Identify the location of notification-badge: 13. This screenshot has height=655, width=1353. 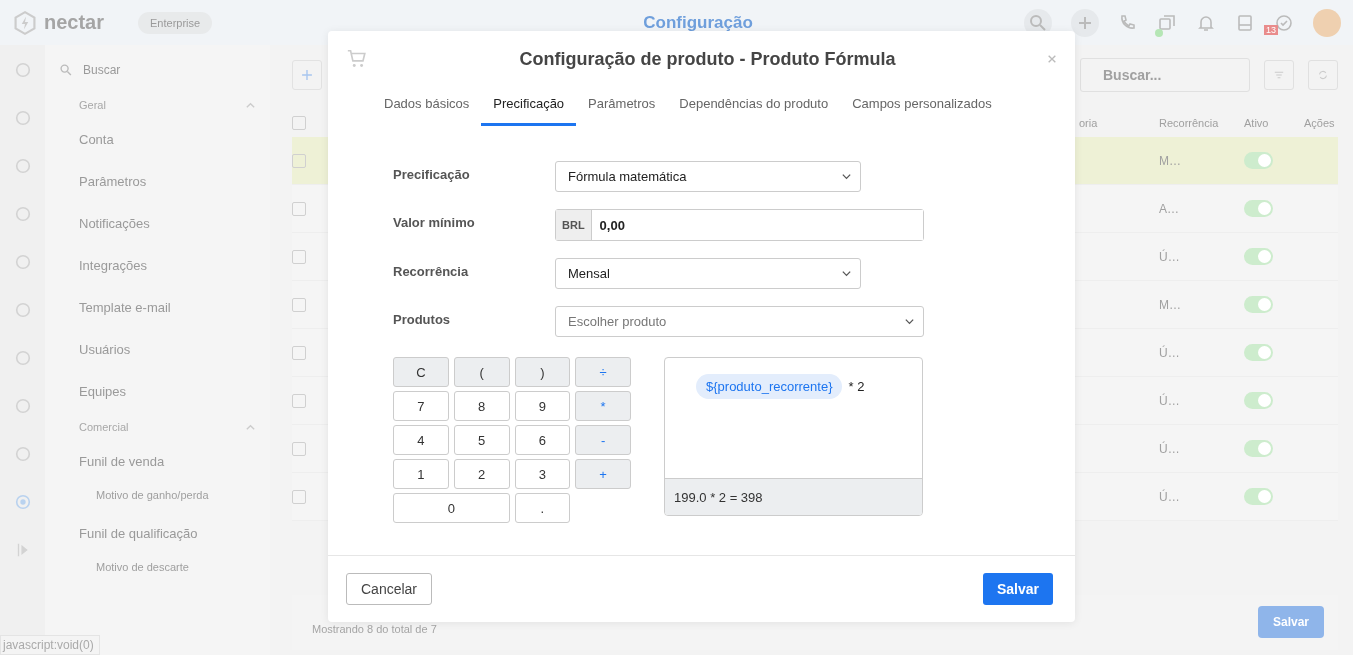
(1271, 29).